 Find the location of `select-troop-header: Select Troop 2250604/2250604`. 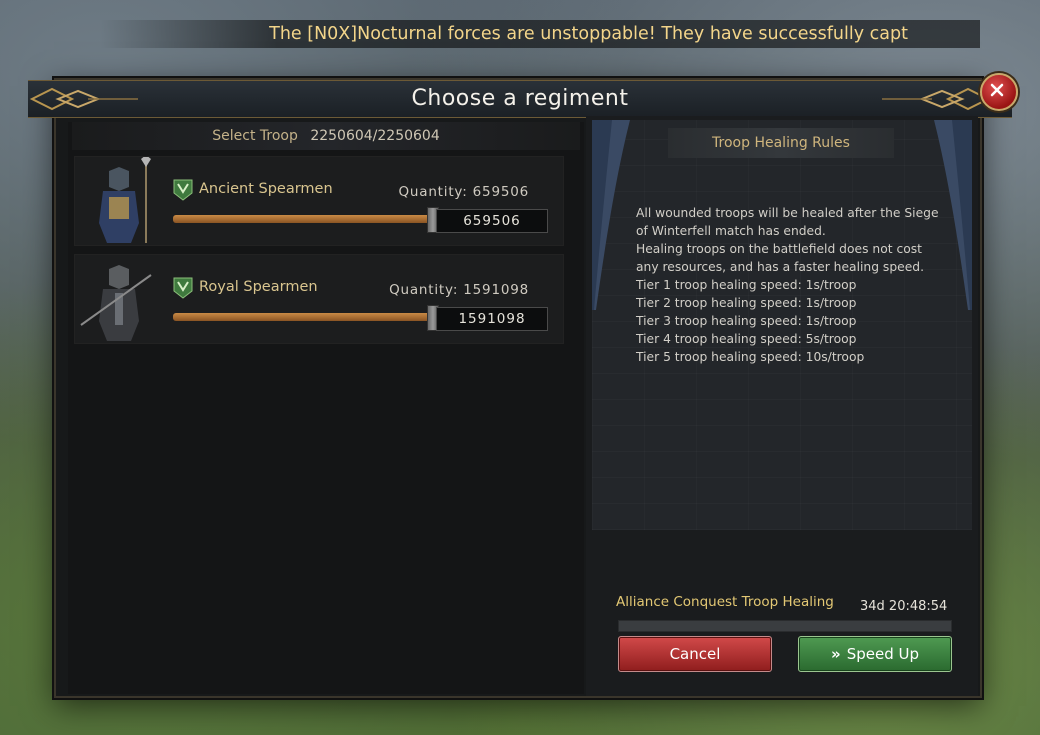

select-troop-header: Select Troop 2250604/2250604 is located at coordinates (326, 136).